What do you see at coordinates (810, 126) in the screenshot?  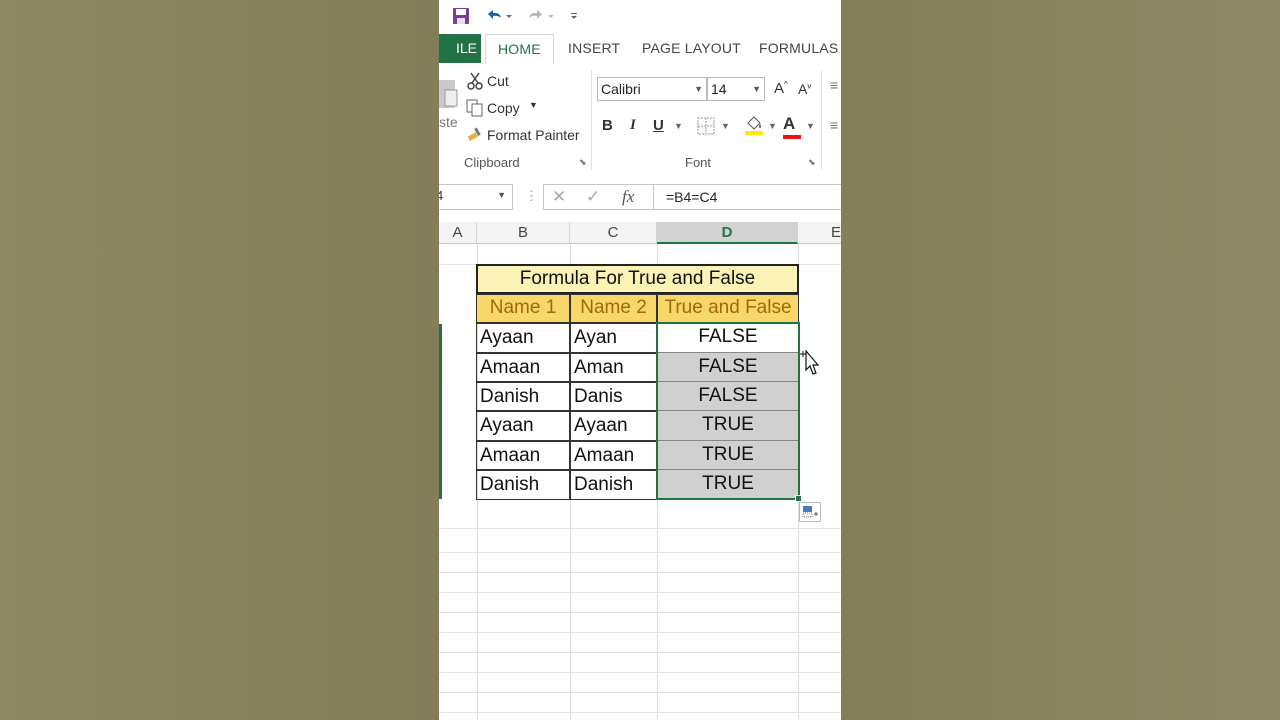 I see `font-color-dropdown-icon: ▼` at bounding box center [810, 126].